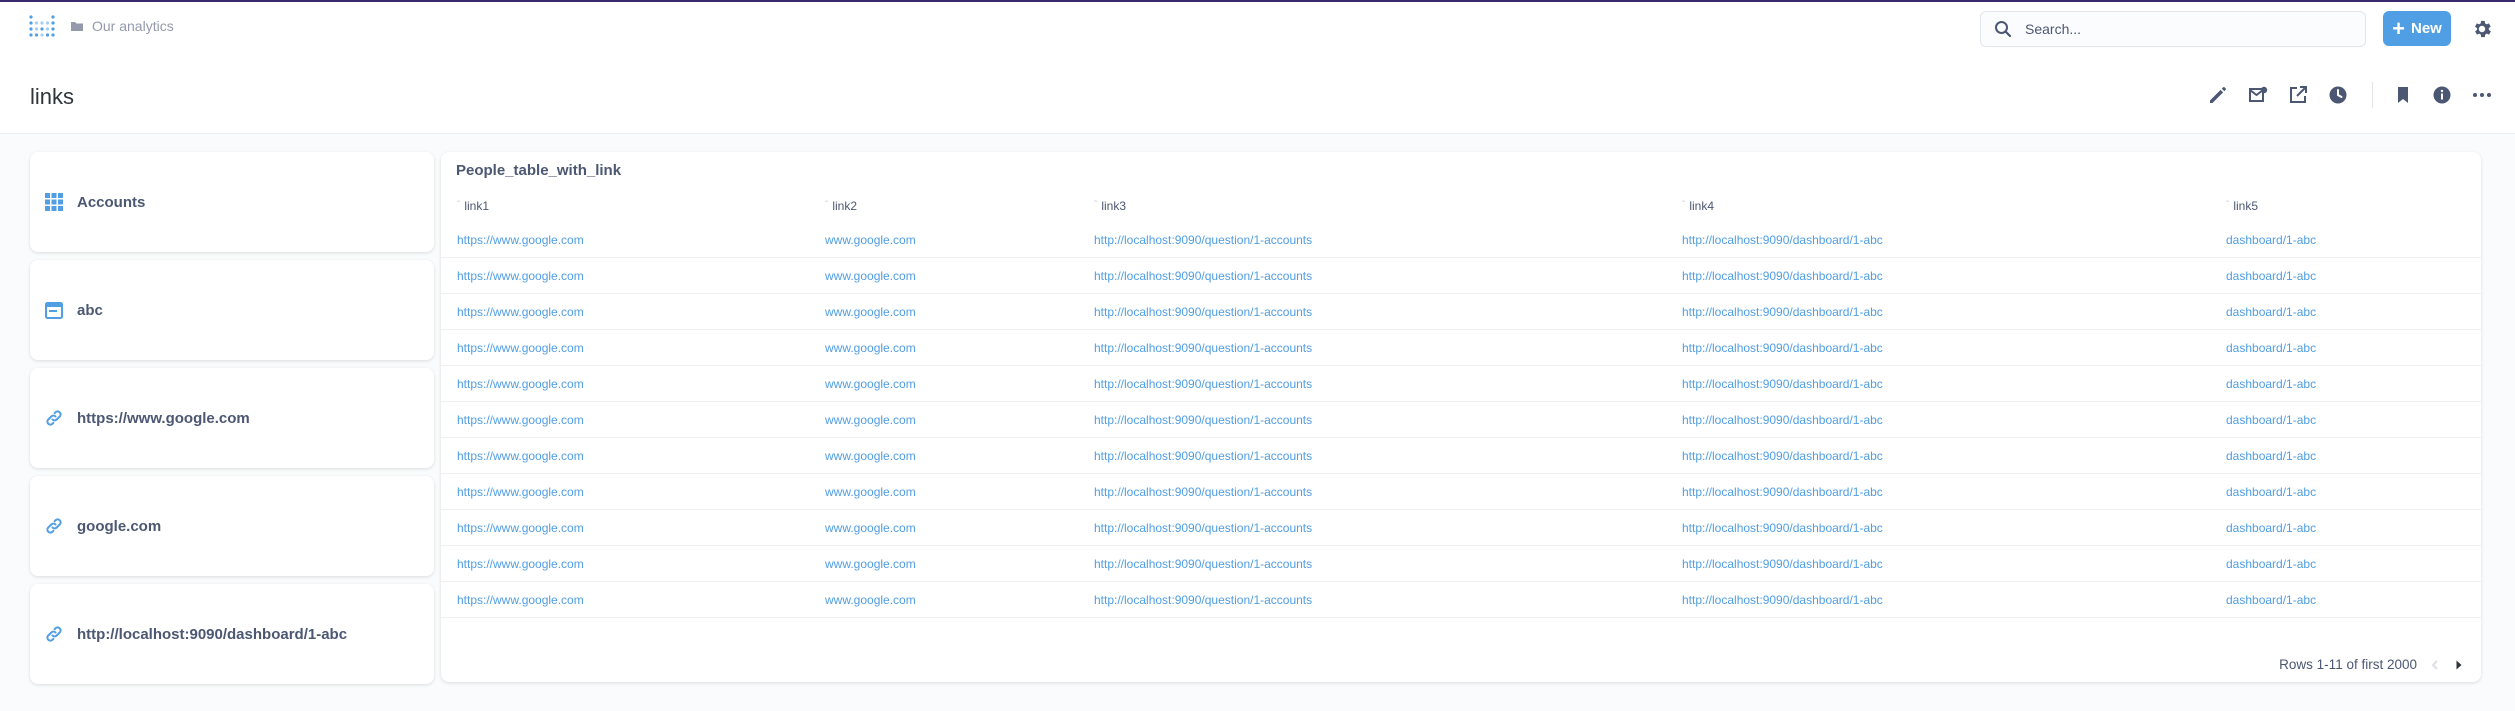 This screenshot has width=2515, height=711. What do you see at coordinates (2185, 29) in the screenshot?
I see `search-input` at bounding box center [2185, 29].